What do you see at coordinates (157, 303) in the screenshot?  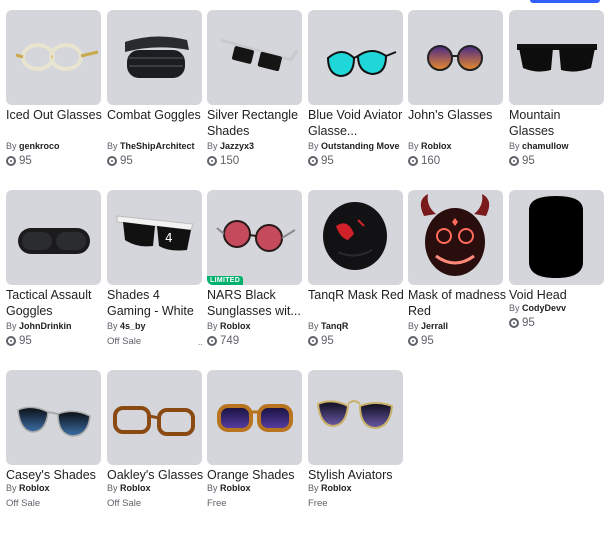 I see `item-name: Shades 4 Gaming - White` at bounding box center [157, 303].